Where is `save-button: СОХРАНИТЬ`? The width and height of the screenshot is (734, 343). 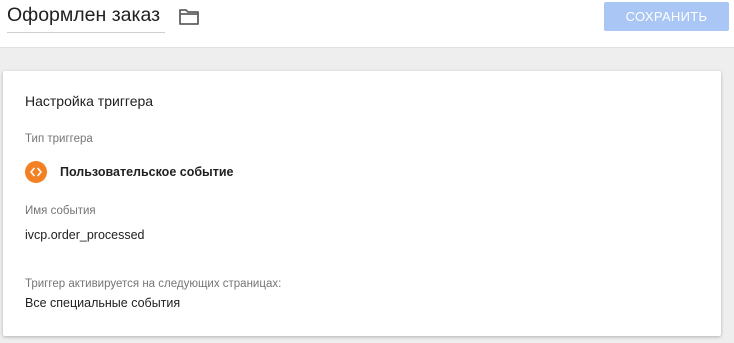 save-button: СОХРАНИТЬ is located at coordinates (666, 16).